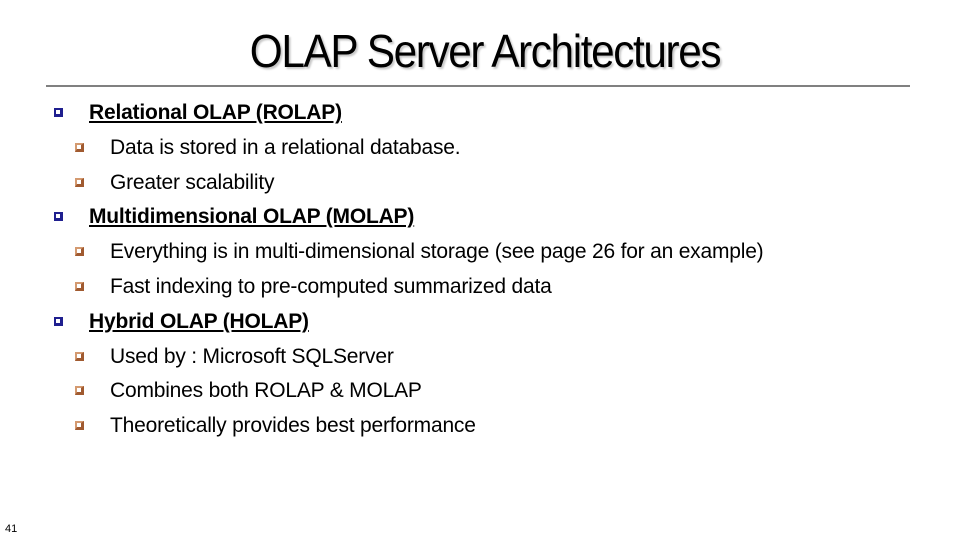  Describe the element at coordinates (285, 147) in the screenshot. I see `bullet-text: Data is stored in a relational database.` at that location.